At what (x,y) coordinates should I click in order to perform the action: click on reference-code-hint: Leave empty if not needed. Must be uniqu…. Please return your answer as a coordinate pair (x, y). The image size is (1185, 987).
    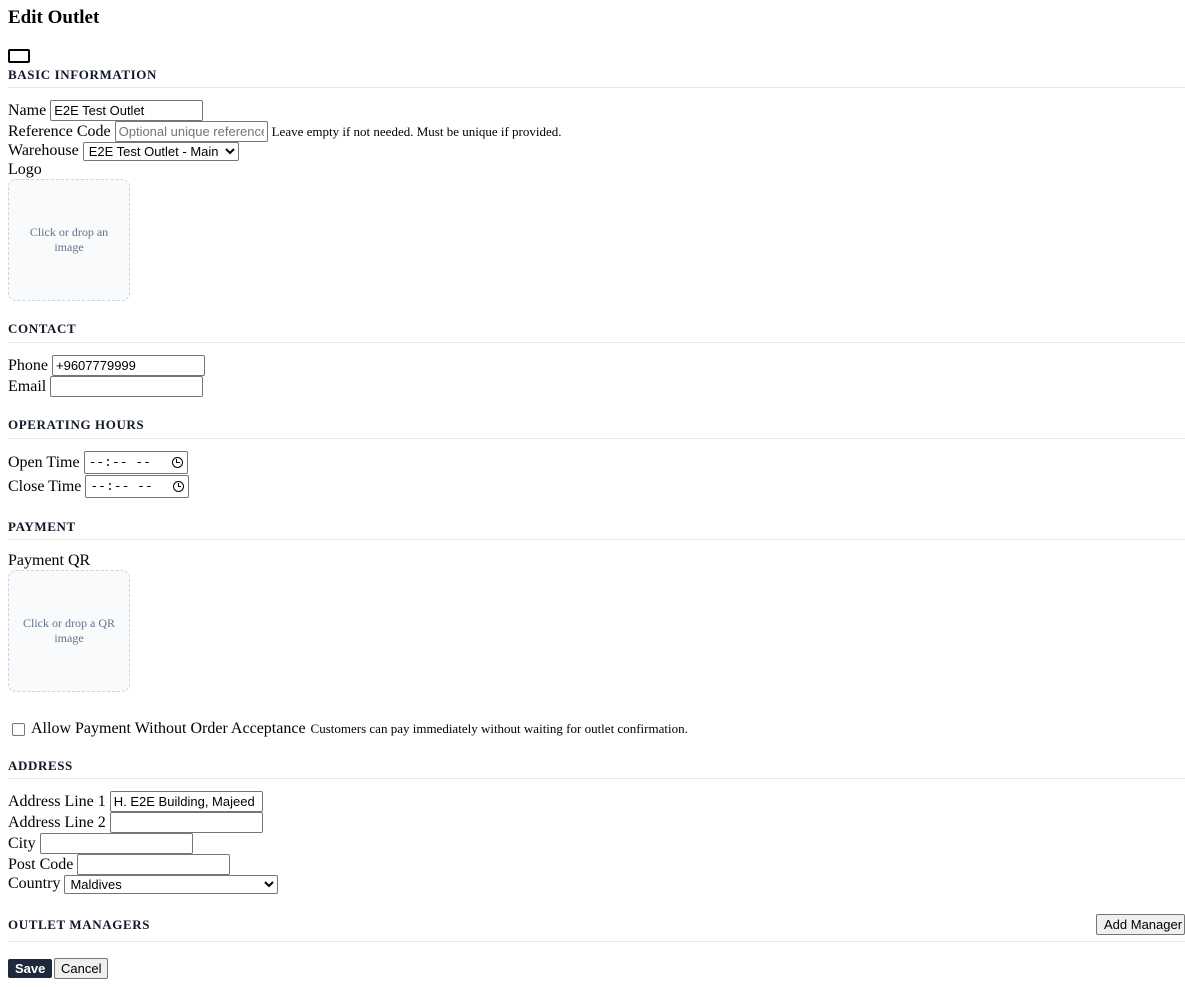
    Looking at the image, I should click on (416, 131).